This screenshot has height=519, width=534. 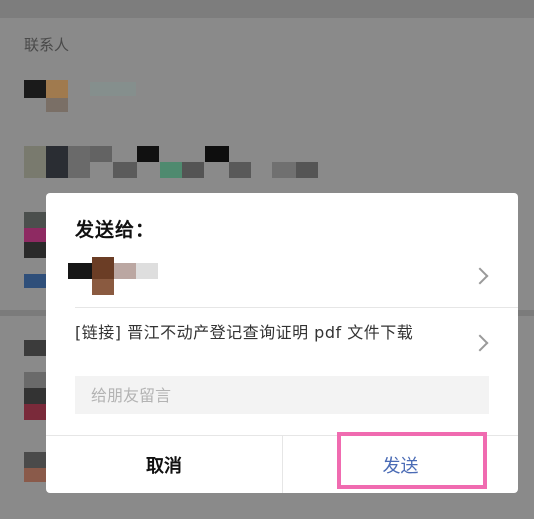 What do you see at coordinates (115, 230) in the screenshot?
I see `dialog-title: 发送给：` at bounding box center [115, 230].